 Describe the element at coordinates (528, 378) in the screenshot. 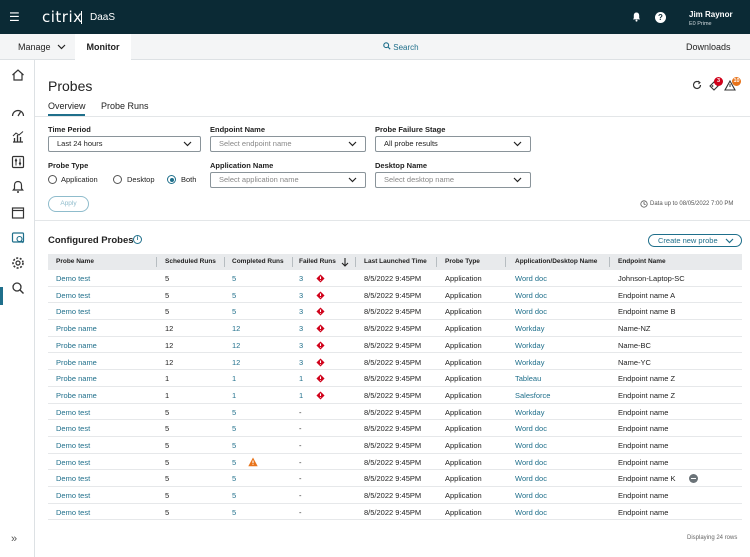

I see `cell-app-desktop-name: Tableau` at that location.